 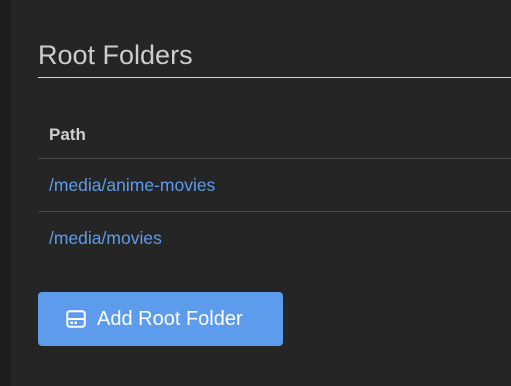 What do you see at coordinates (67, 134) in the screenshot?
I see `column-header-path: Path` at bounding box center [67, 134].